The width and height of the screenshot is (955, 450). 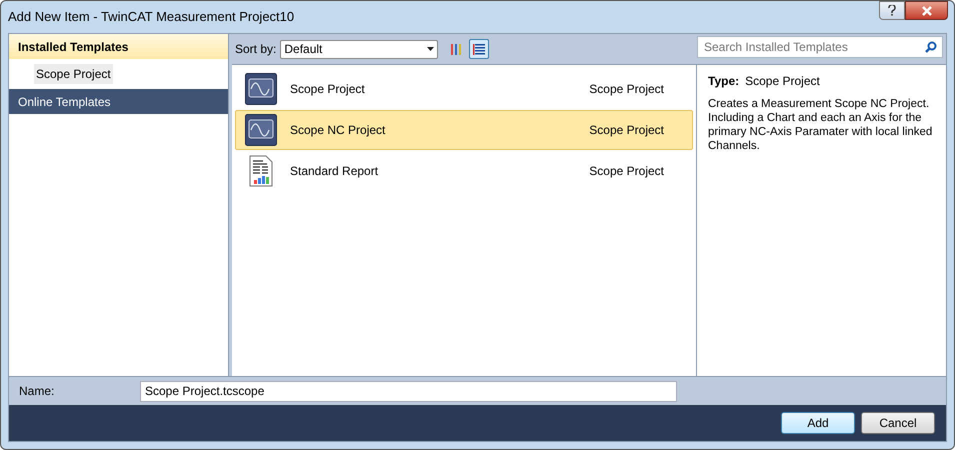 I want to click on columns-icon, so click(x=456, y=49).